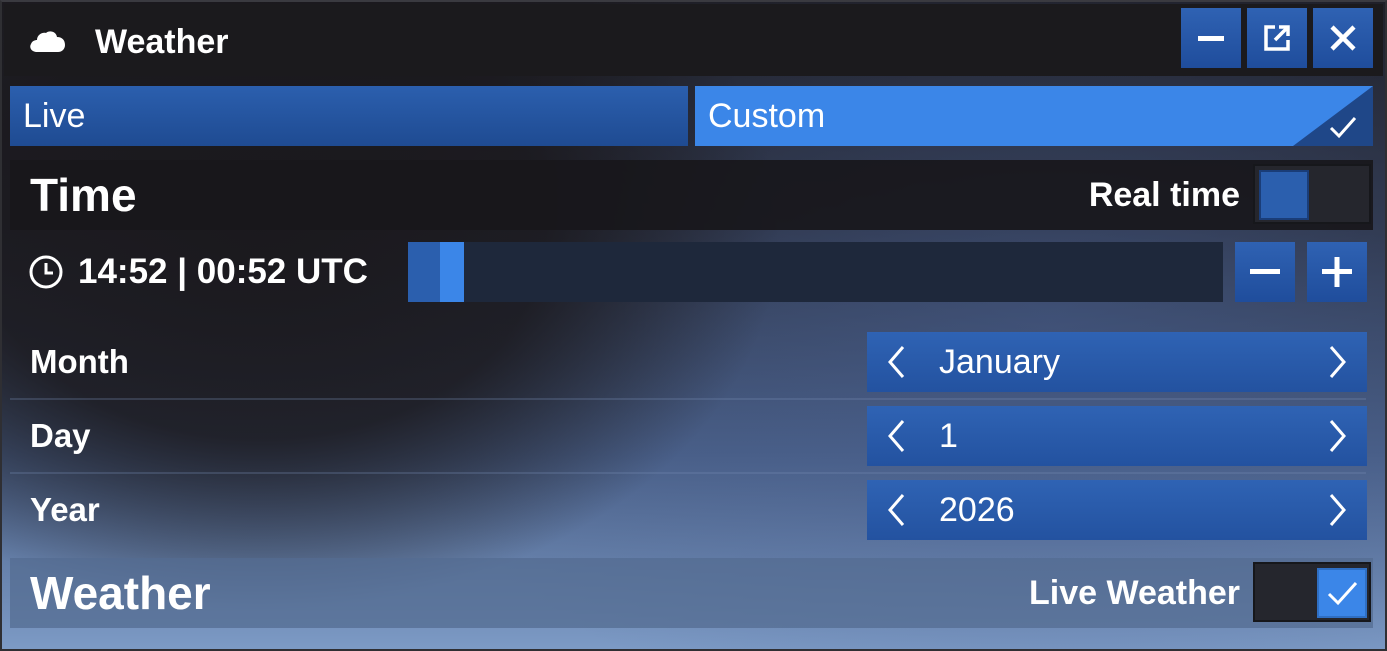 The height and width of the screenshot is (651, 1387). Describe the element at coordinates (47, 41) in the screenshot. I see `cloud-icon` at that location.